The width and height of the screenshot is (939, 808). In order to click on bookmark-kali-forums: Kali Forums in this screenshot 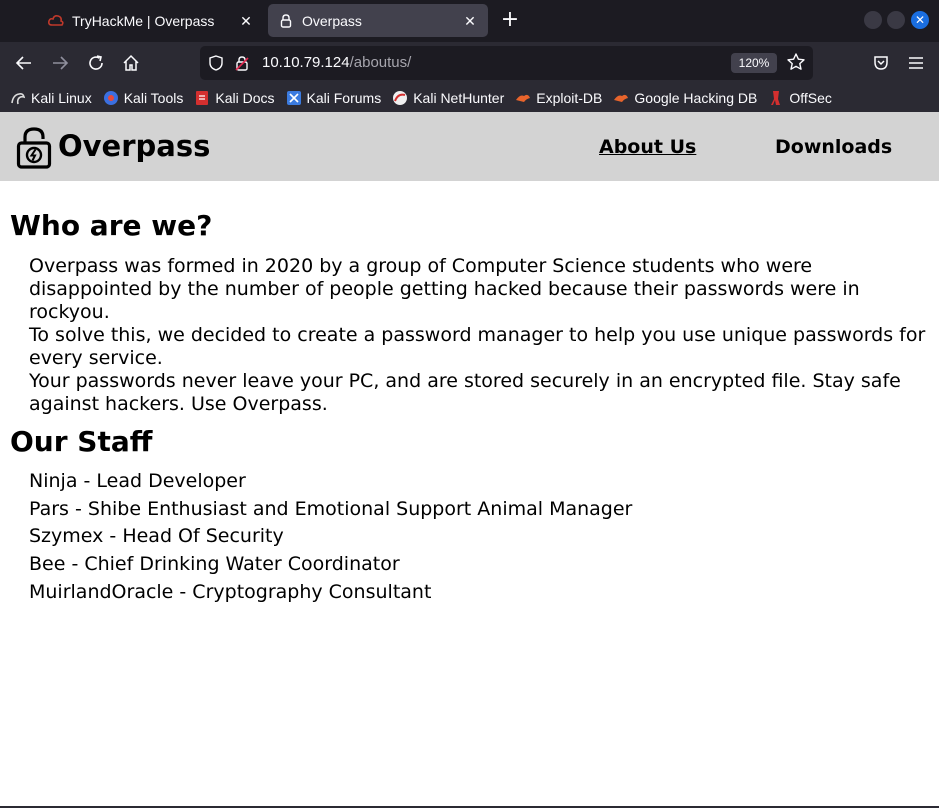, I will do `click(334, 98)`.